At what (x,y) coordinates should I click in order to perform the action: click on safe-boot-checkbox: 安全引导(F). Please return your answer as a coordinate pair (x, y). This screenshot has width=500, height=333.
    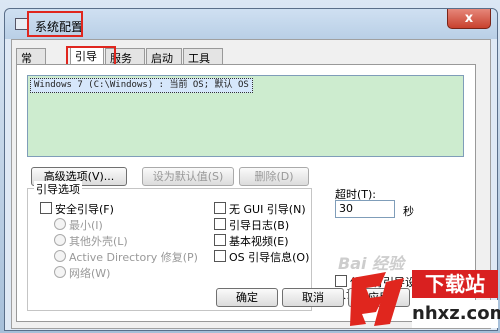
    Looking at the image, I should click on (77, 209).